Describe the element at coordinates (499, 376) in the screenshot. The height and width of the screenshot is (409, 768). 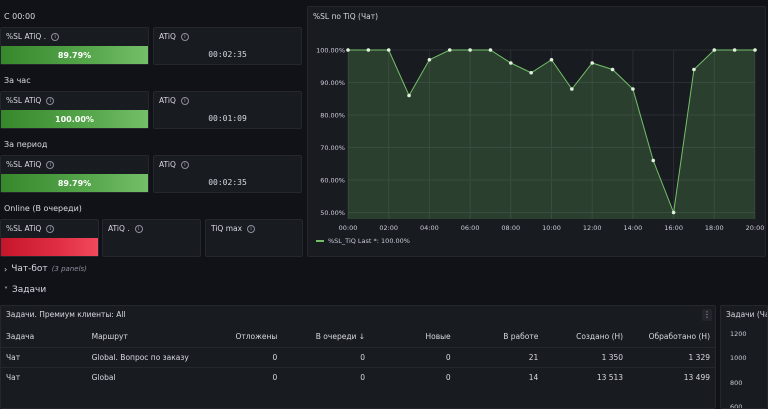
I see `cell-in-progress: 14` at that location.